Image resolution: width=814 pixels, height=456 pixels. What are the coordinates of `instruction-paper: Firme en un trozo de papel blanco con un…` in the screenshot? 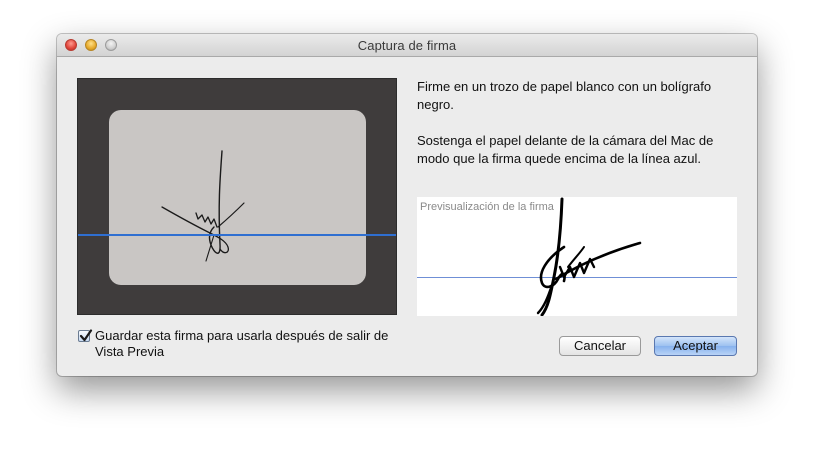 It's located at (564, 95).